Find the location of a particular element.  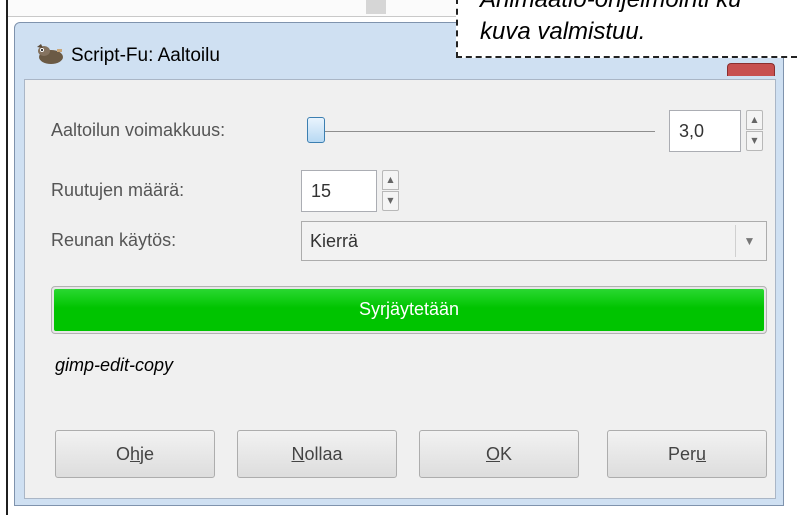

tiles-increase-button: ▲ is located at coordinates (390, 180).